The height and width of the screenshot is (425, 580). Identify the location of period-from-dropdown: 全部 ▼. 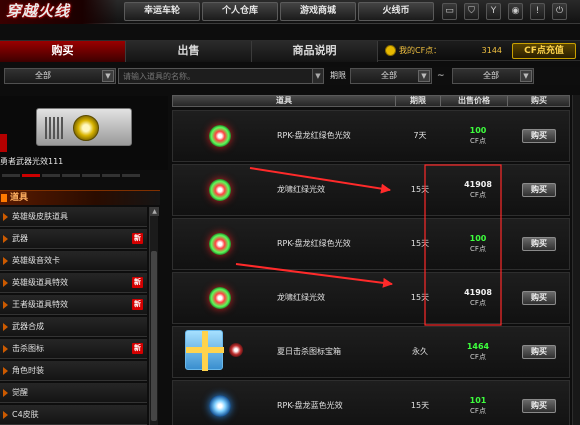
(391, 76).